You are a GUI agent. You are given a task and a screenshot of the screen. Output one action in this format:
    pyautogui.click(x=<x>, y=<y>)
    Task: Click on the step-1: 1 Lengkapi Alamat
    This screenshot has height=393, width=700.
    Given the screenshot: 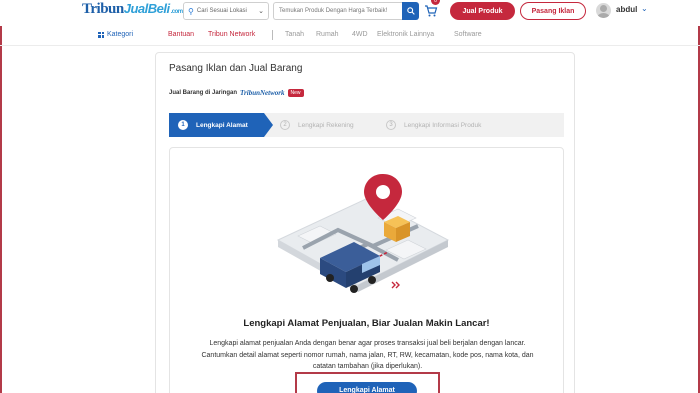 What is the action you would take?
    pyautogui.click(x=213, y=125)
    